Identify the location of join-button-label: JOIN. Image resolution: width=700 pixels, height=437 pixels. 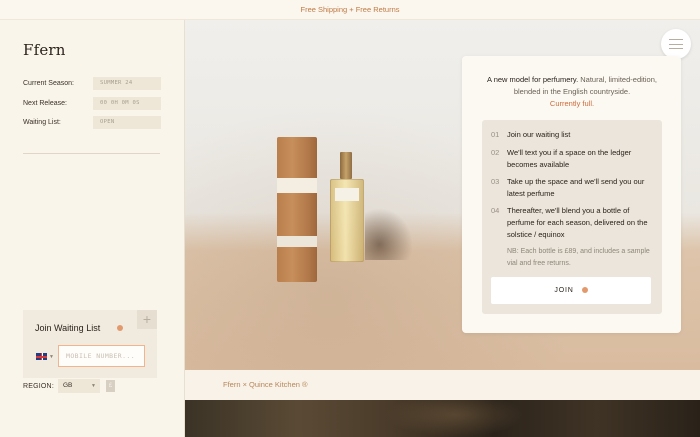
(564, 290).